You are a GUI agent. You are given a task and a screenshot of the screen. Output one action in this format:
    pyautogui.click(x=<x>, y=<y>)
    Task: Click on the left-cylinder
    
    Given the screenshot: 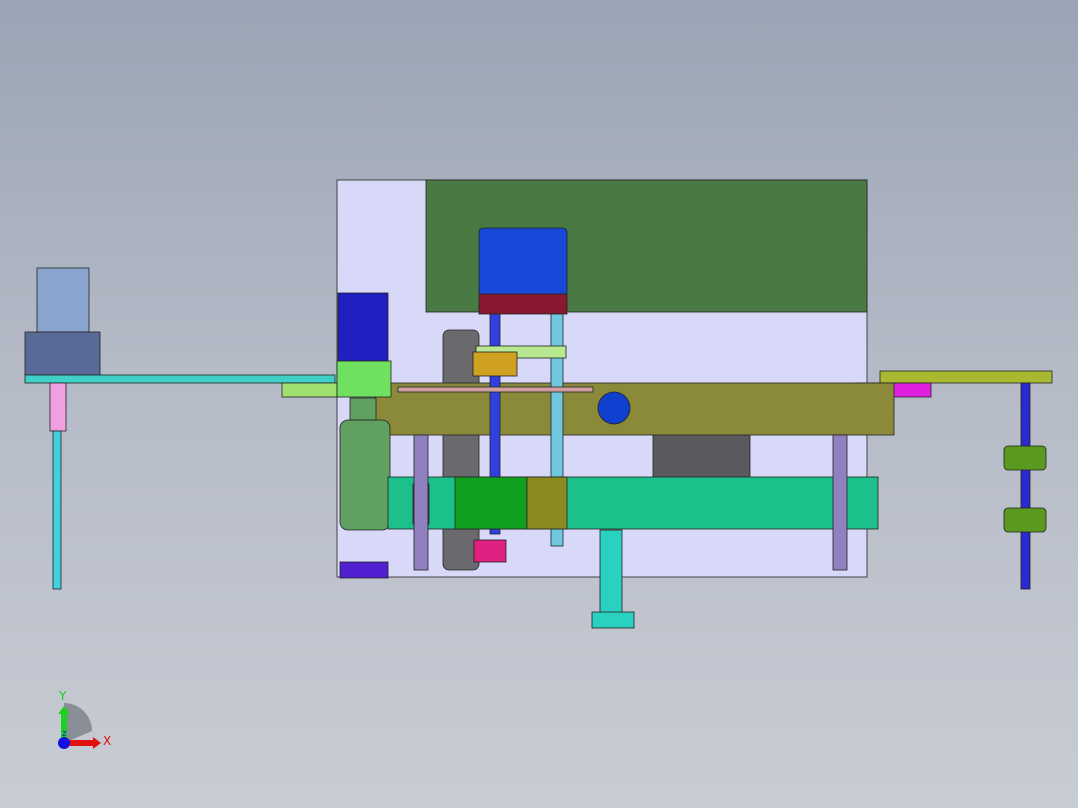 What is the action you would take?
    pyautogui.click(x=63, y=300)
    